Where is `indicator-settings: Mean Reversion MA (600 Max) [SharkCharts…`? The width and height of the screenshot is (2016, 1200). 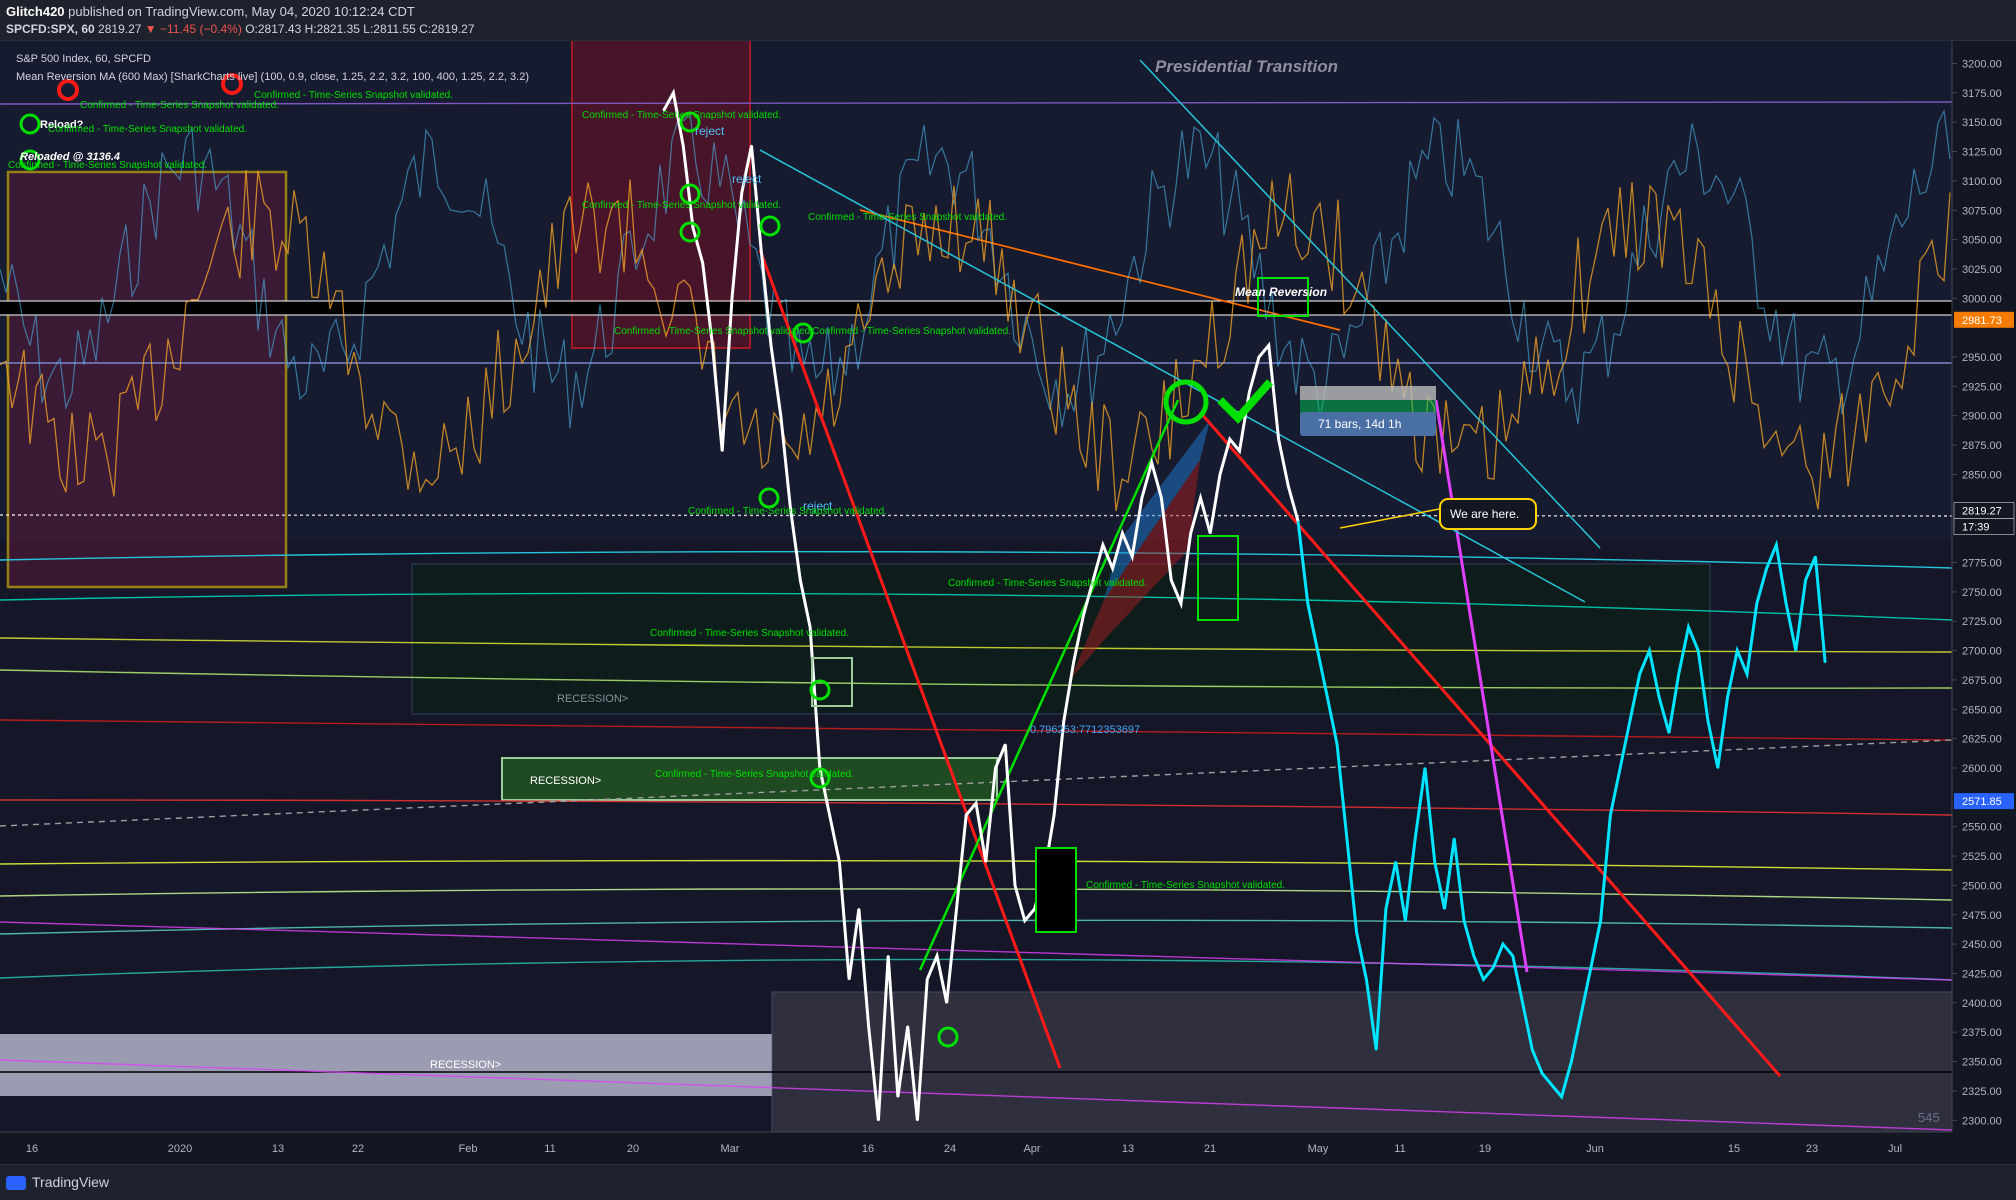 indicator-settings: Mean Reversion MA (600 Max) [SharkCharts… is located at coordinates (272, 77).